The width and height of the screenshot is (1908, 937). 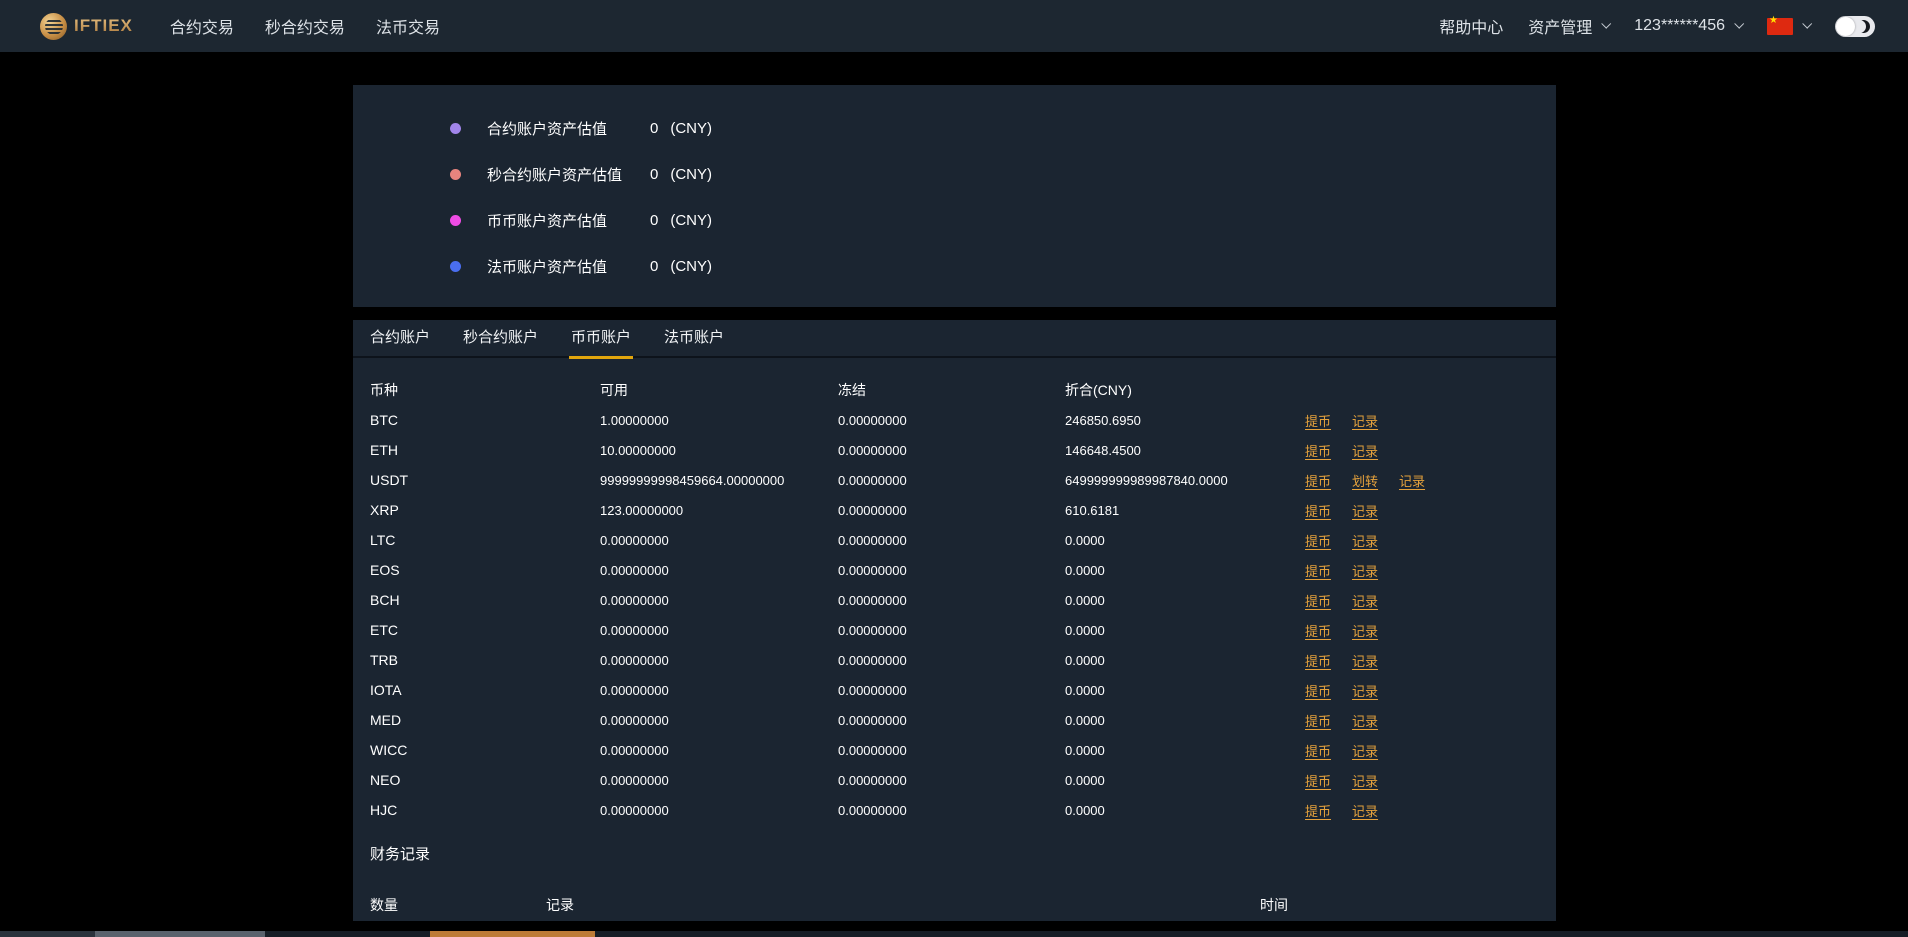 What do you see at coordinates (954, 420) in the screenshot?
I see `table-row: BTC 1.00000000 0.00000000 246850.6950 提币 记录` at bounding box center [954, 420].